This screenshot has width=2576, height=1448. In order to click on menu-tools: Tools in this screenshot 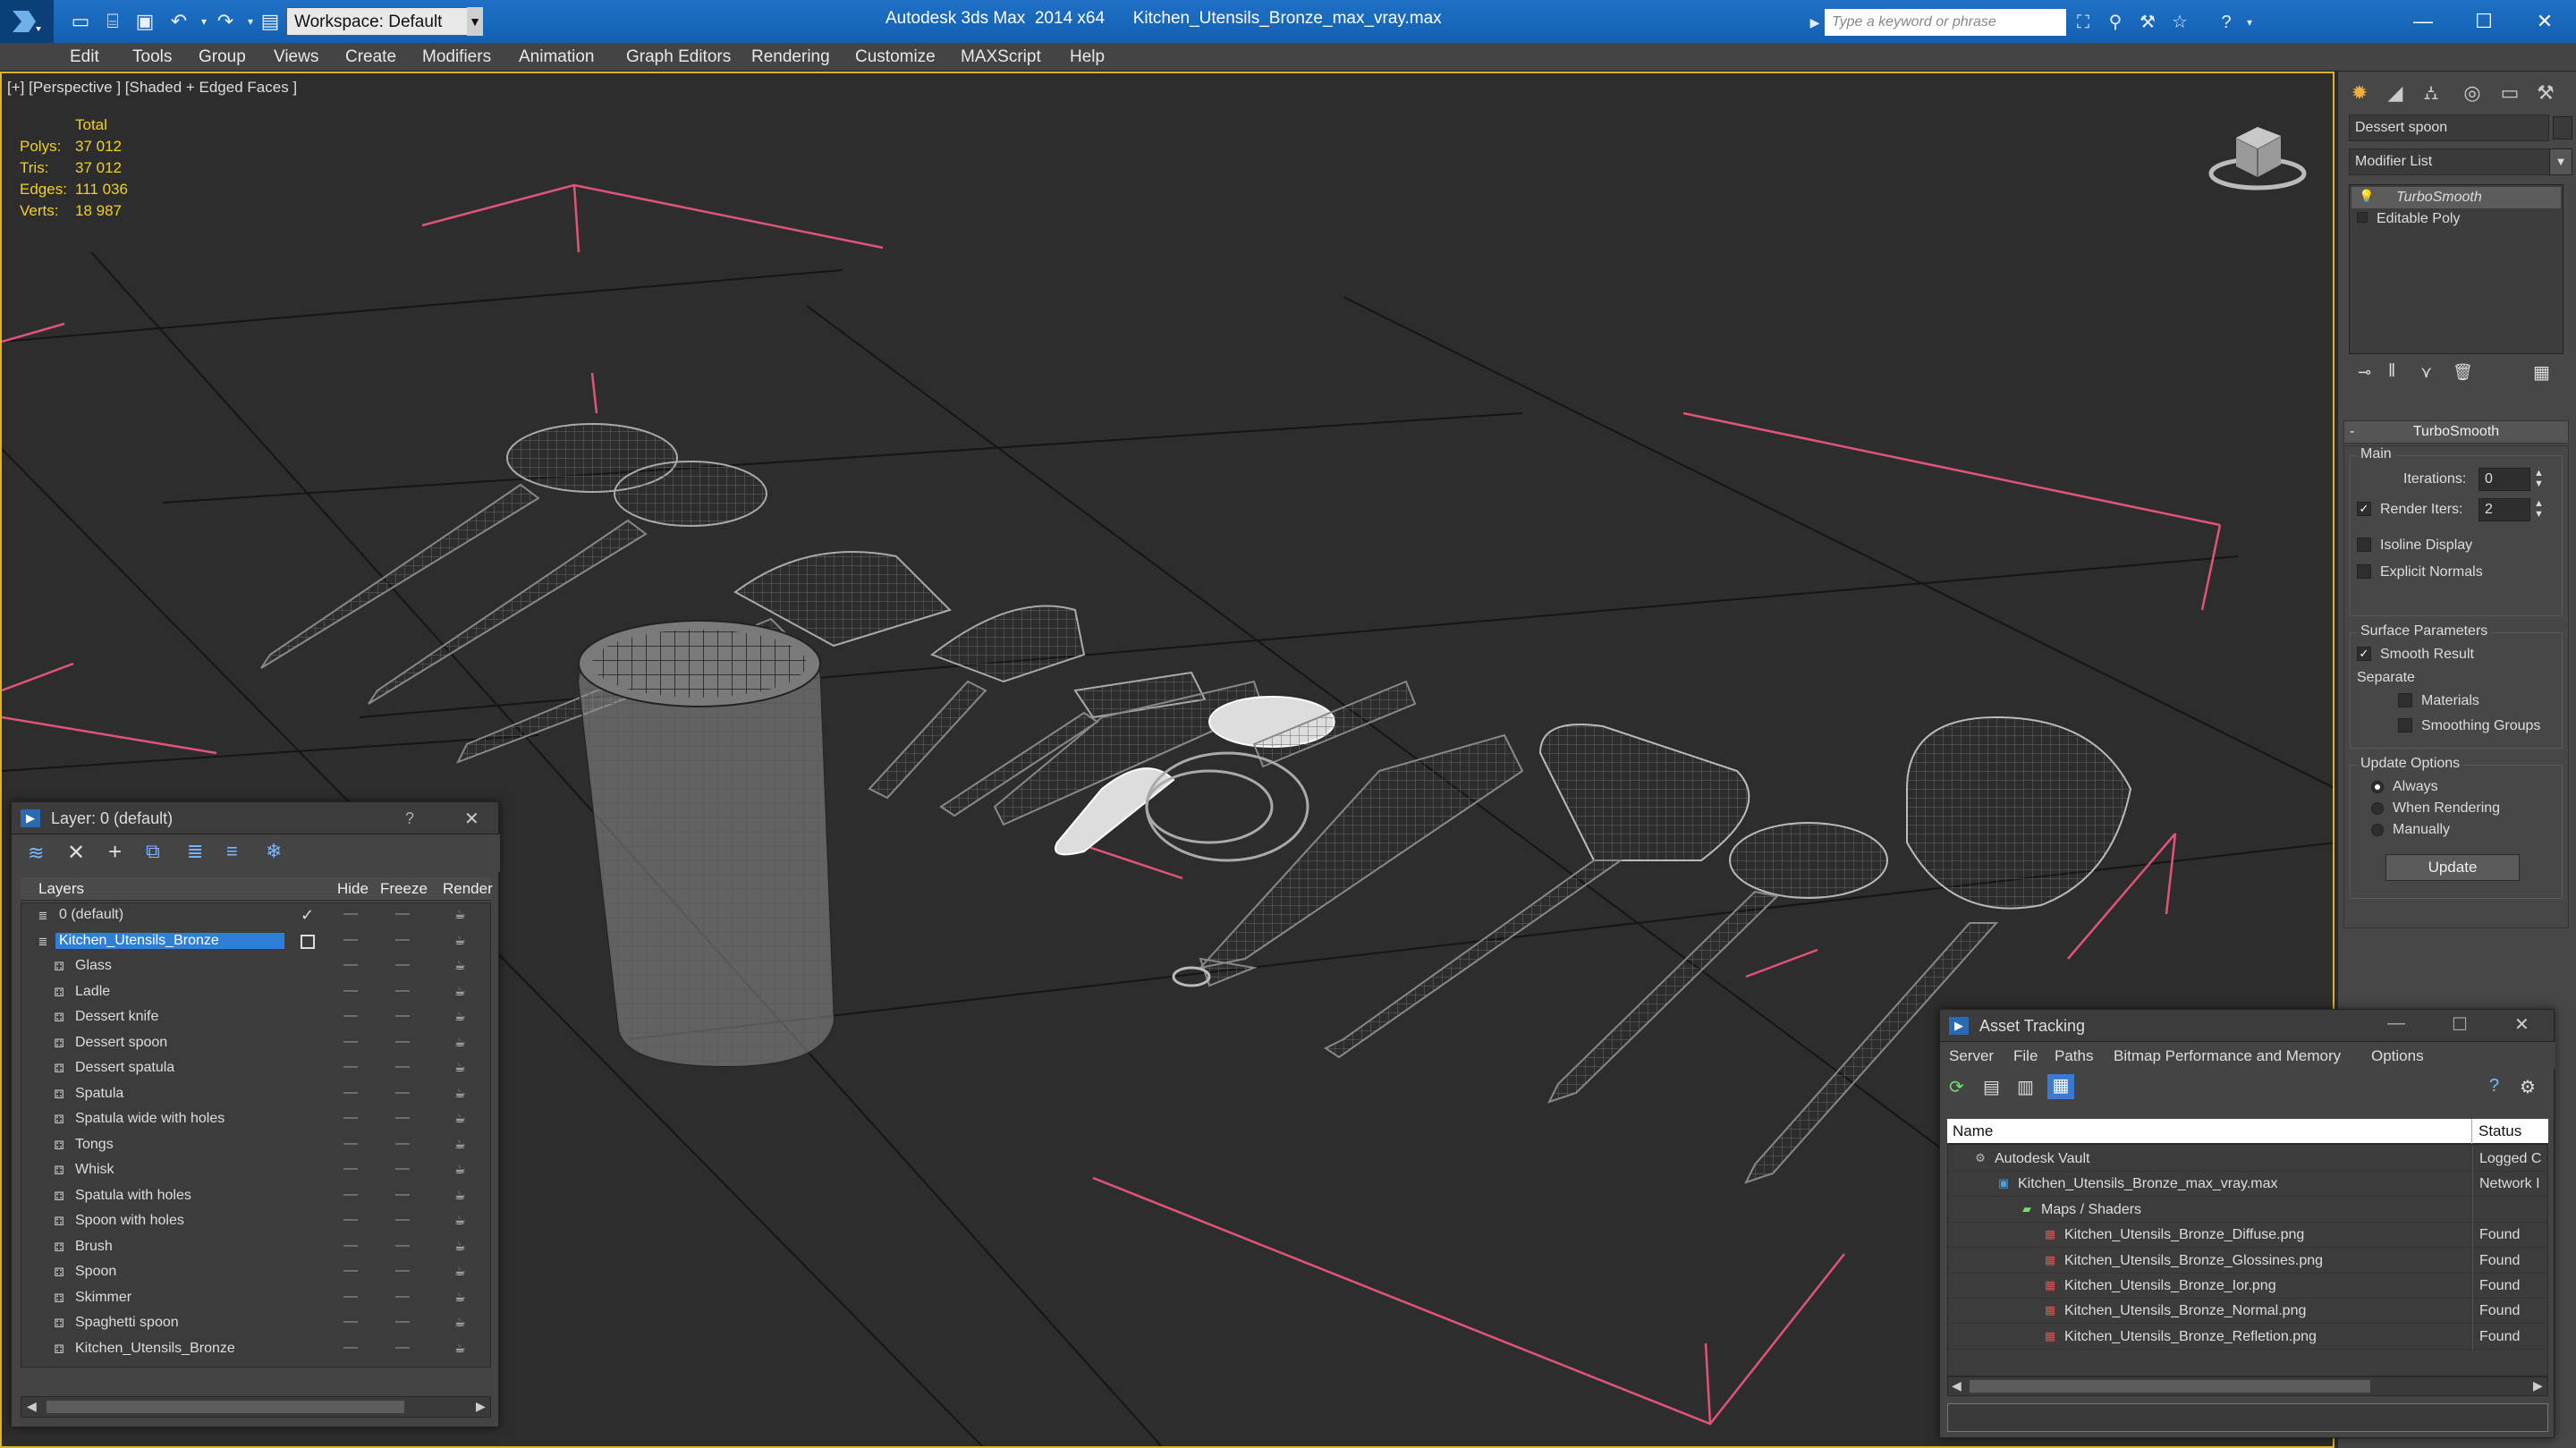, I will do `click(152, 57)`.